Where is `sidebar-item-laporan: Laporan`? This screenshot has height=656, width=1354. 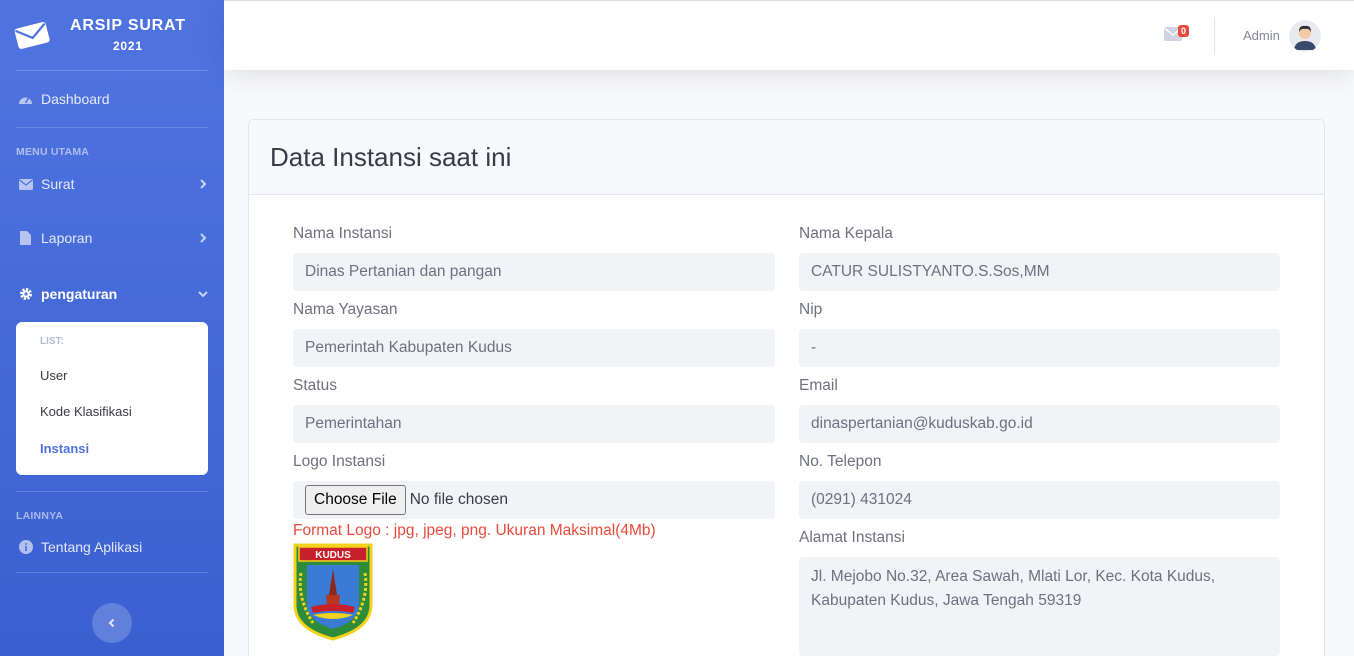 sidebar-item-laporan: Laporan is located at coordinates (112, 238).